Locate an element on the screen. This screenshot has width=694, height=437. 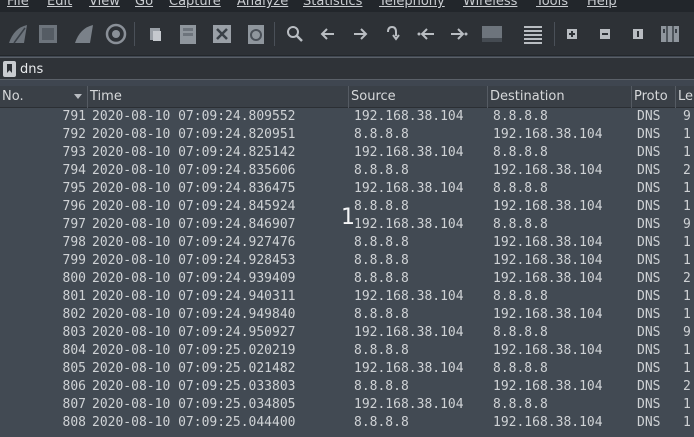
packet-time: 2020-08-10 07:09:24.927476 is located at coordinates (194, 242).